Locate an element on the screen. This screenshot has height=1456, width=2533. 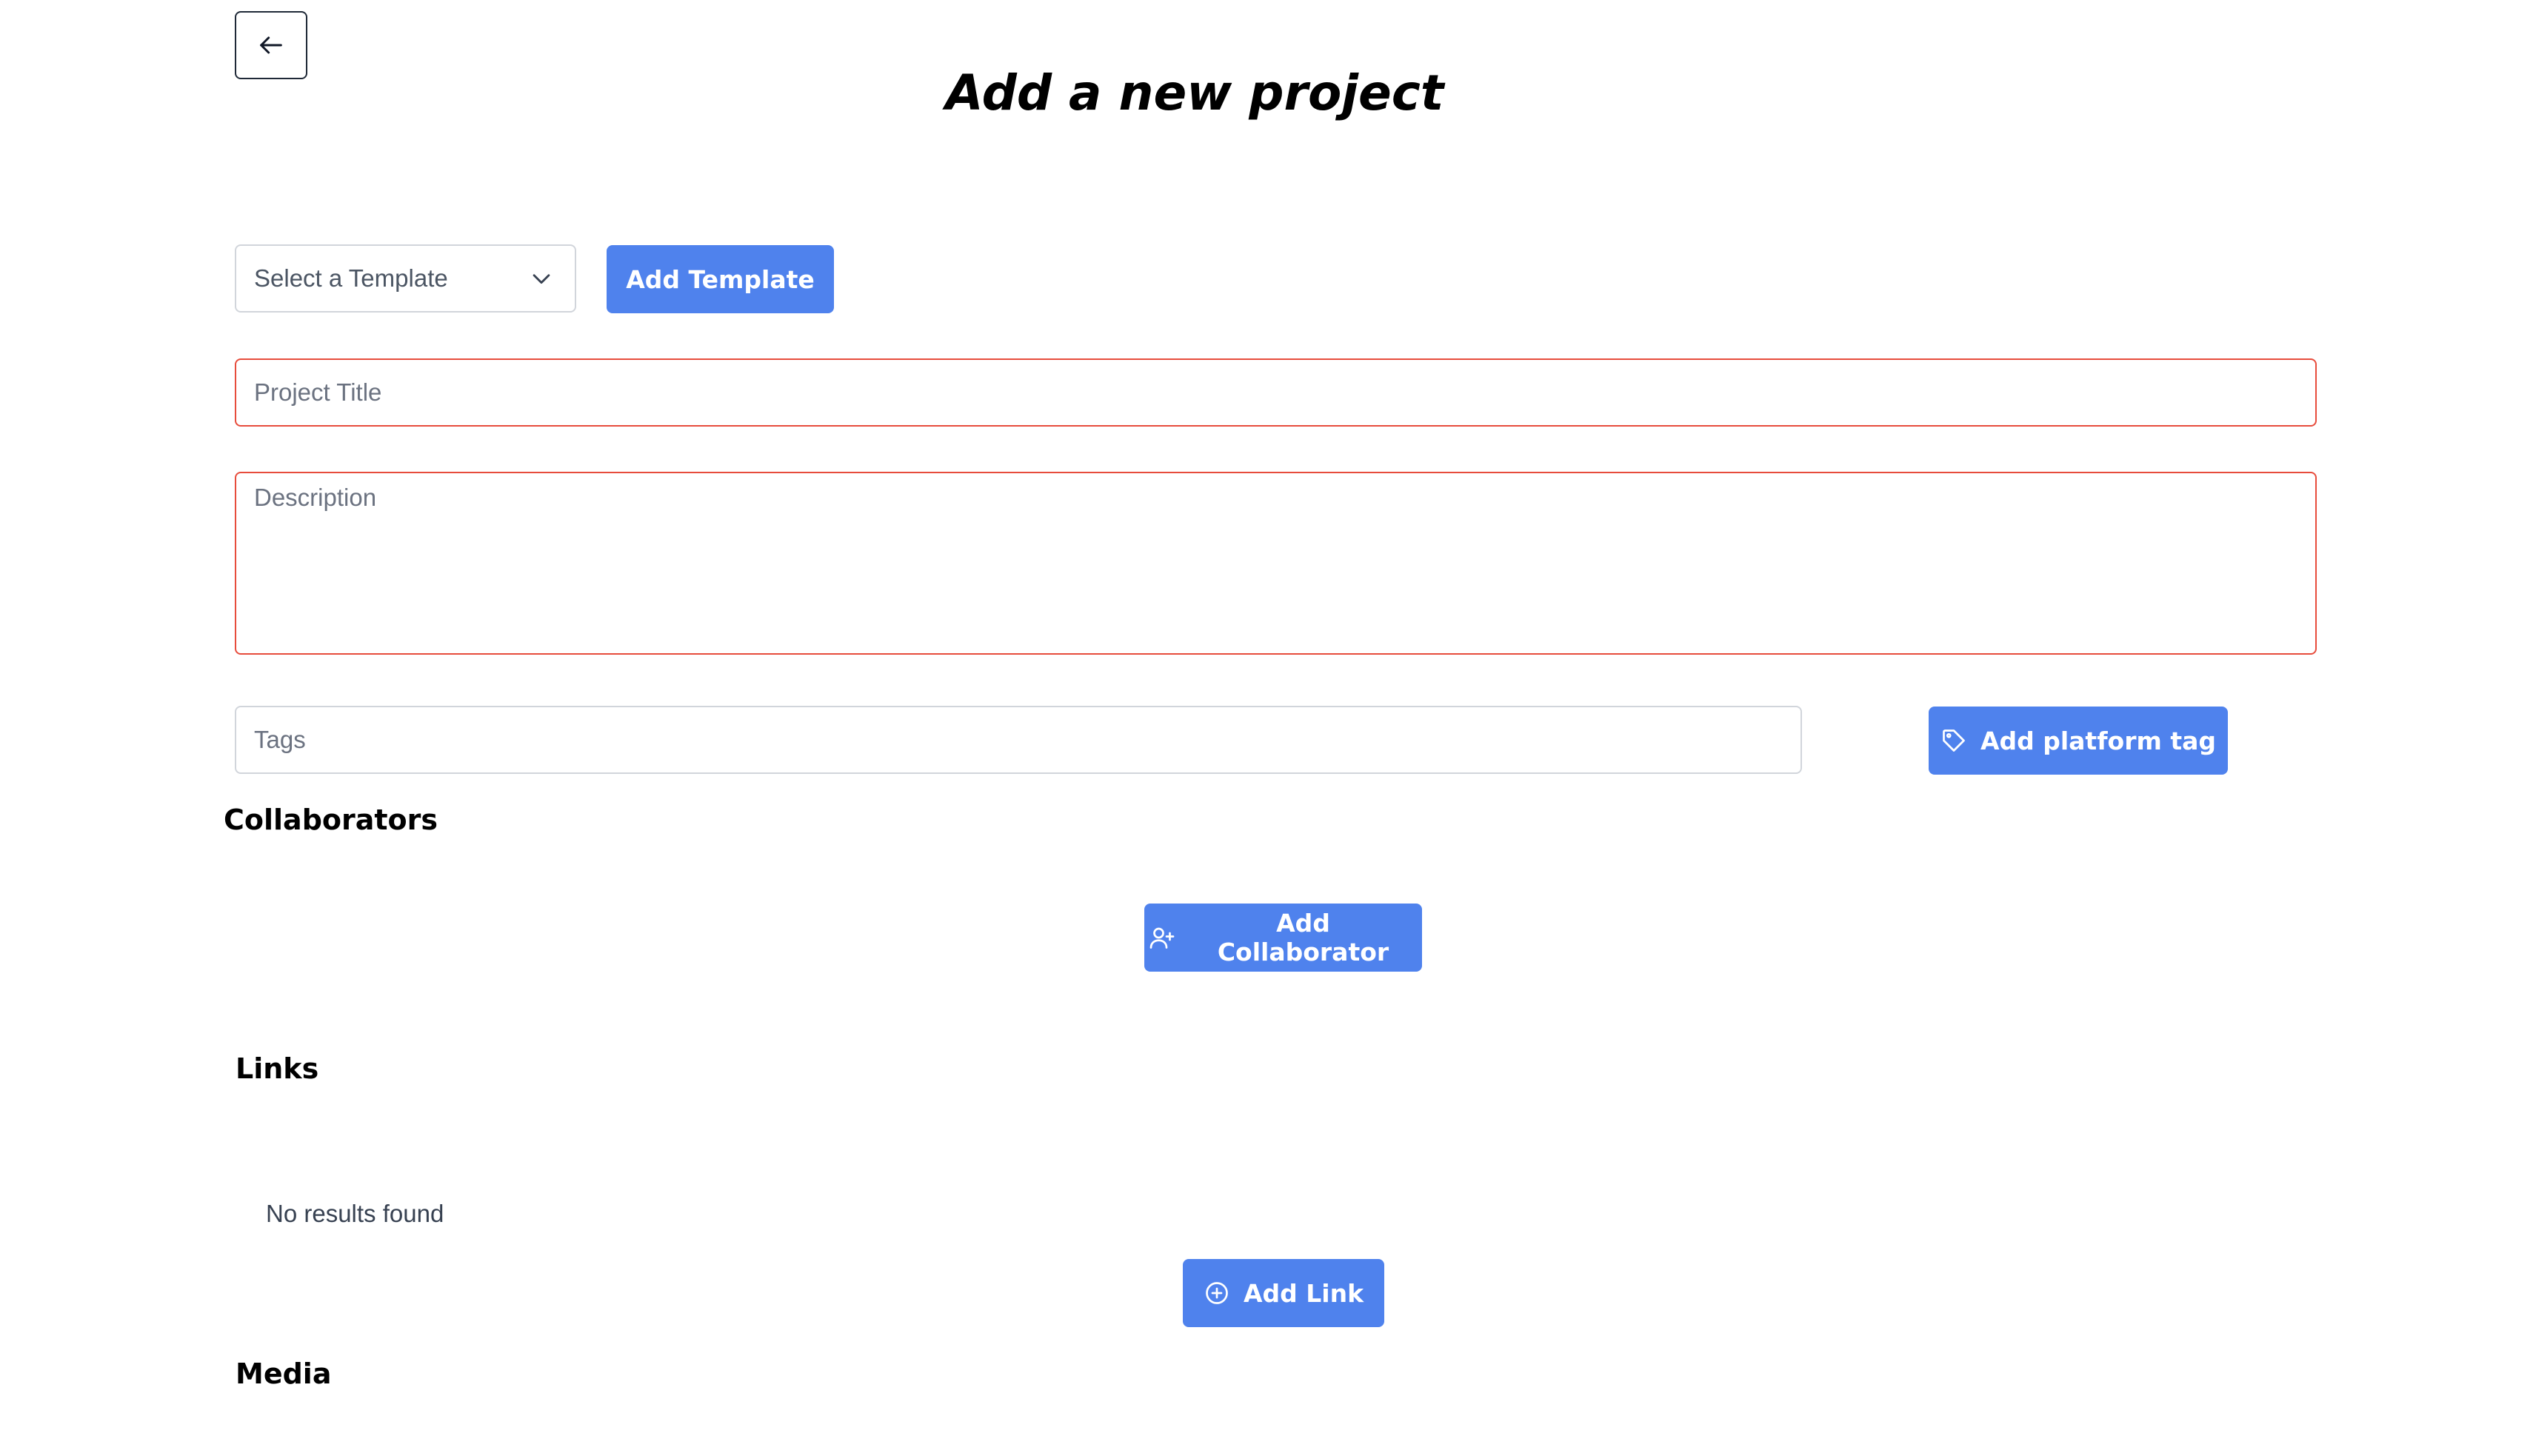
template-select: Select a Template is located at coordinates (405, 278).